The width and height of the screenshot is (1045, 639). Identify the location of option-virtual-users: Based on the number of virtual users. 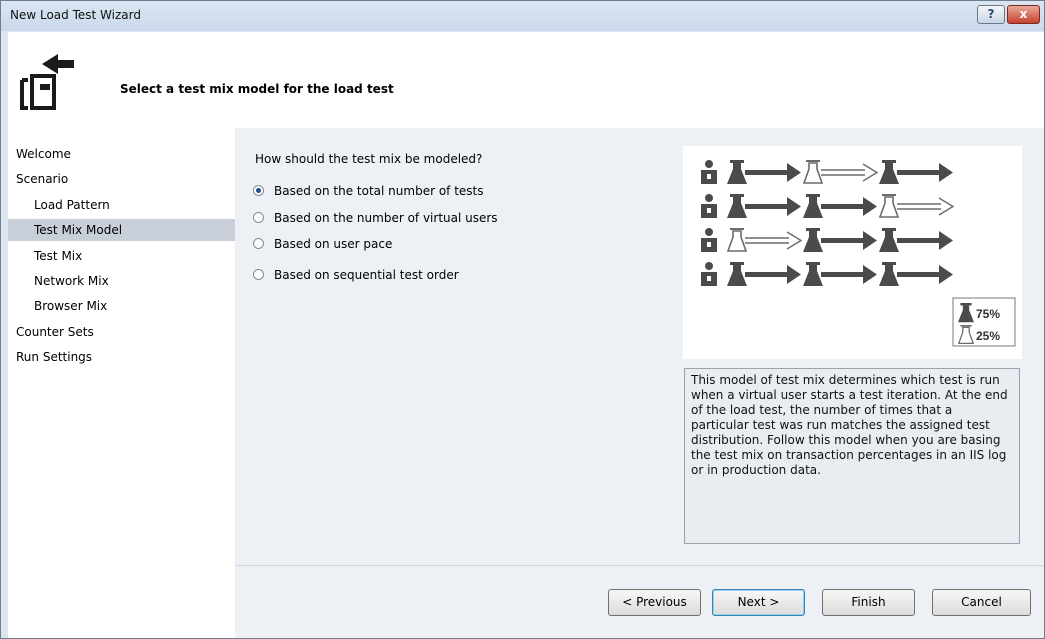
(375, 218).